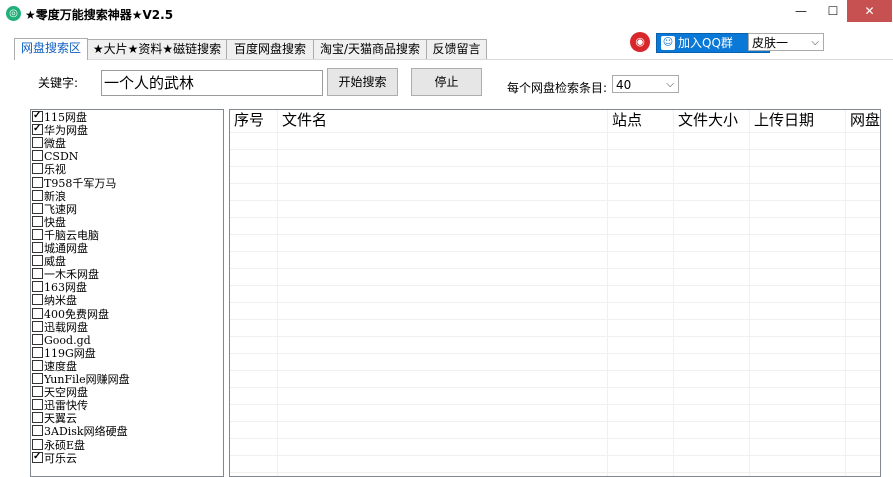 The width and height of the screenshot is (893, 477). Describe the element at coordinates (65, 445) in the screenshot. I see `site-label: 永硕E盘` at that location.